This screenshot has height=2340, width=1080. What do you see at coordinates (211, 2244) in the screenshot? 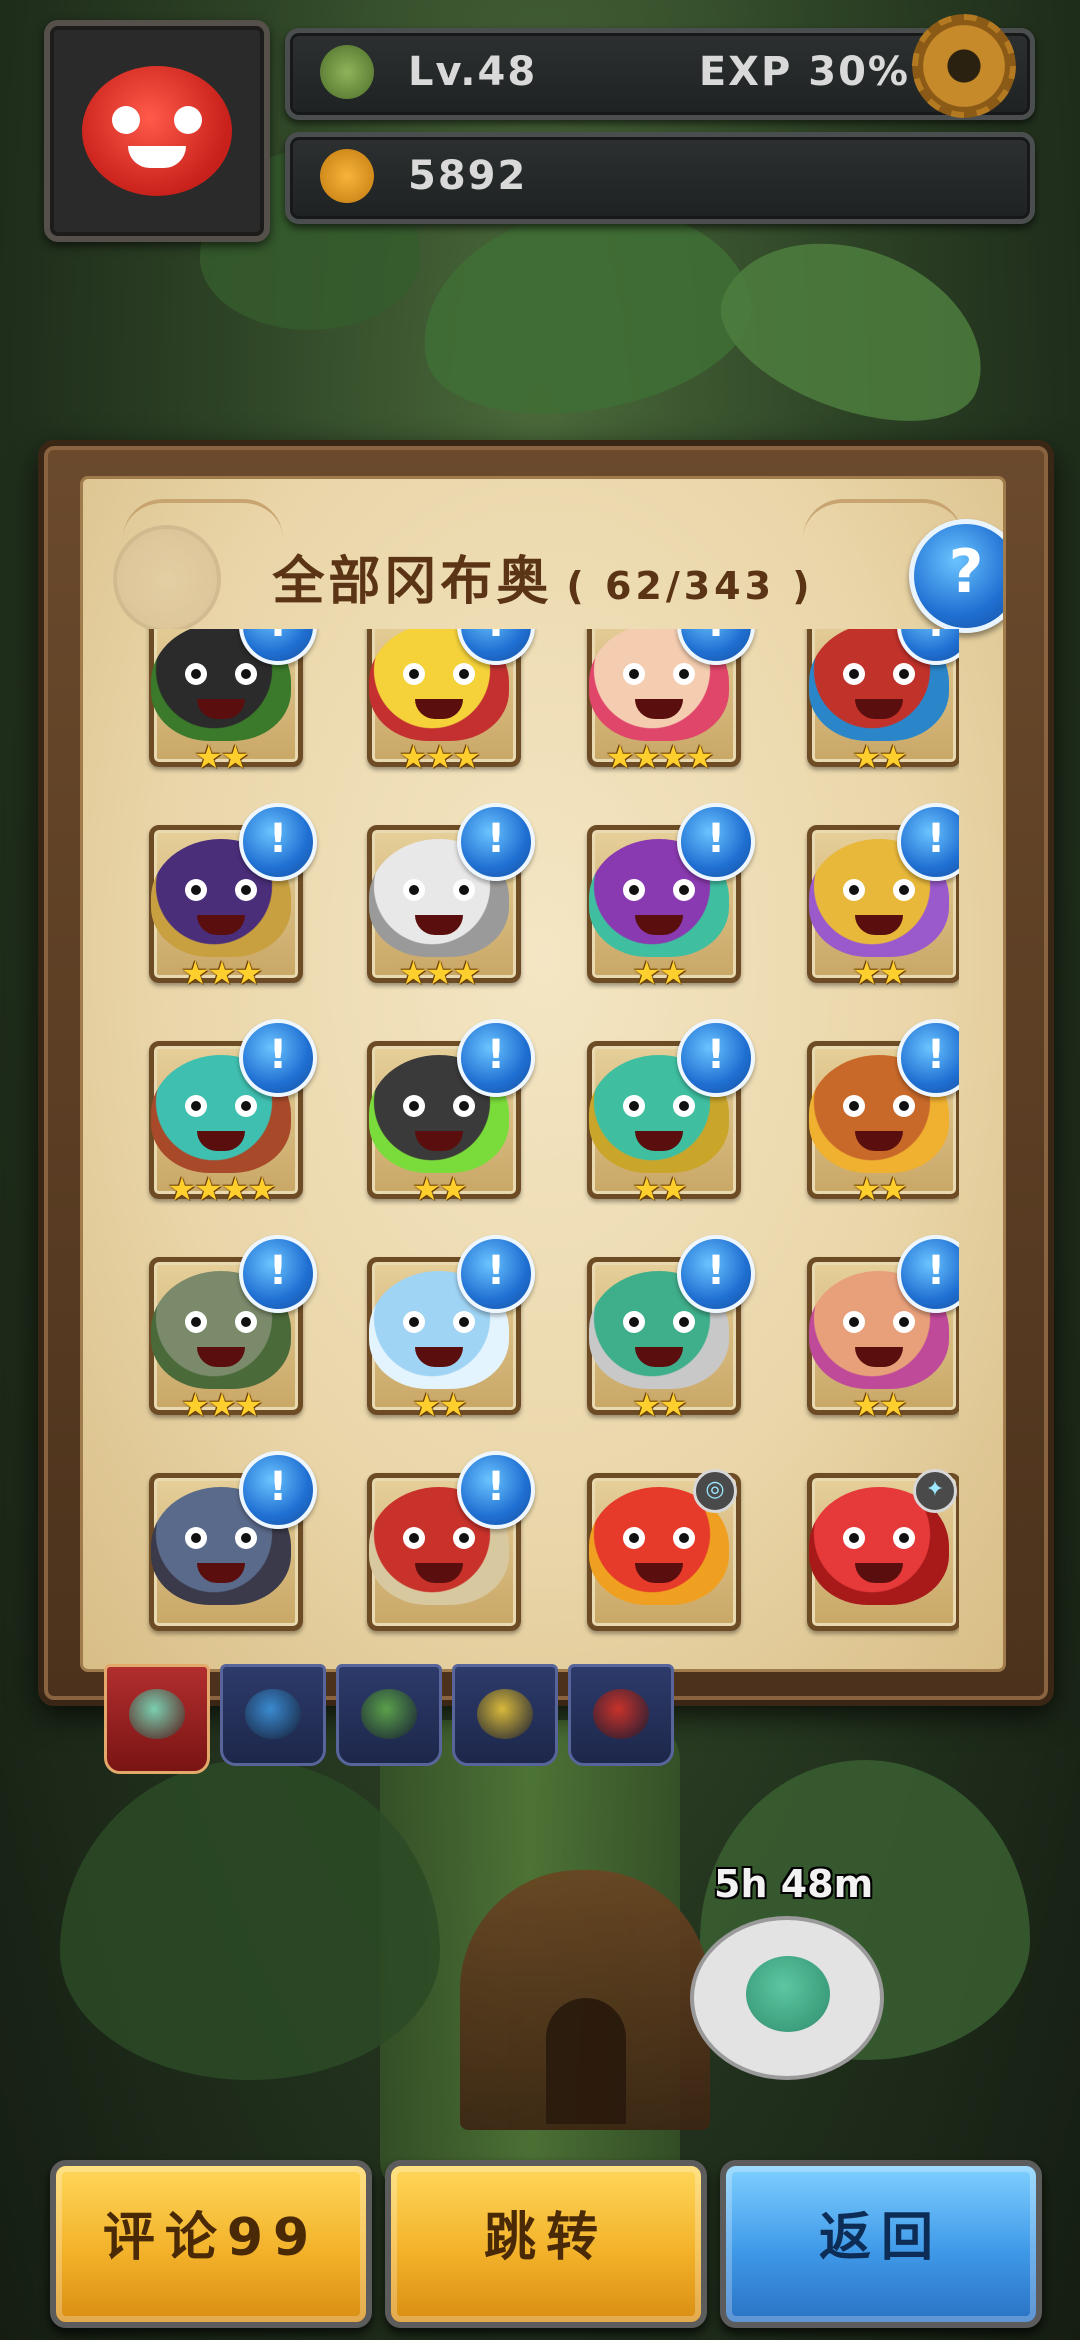
I see `review-button: 评论99` at bounding box center [211, 2244].